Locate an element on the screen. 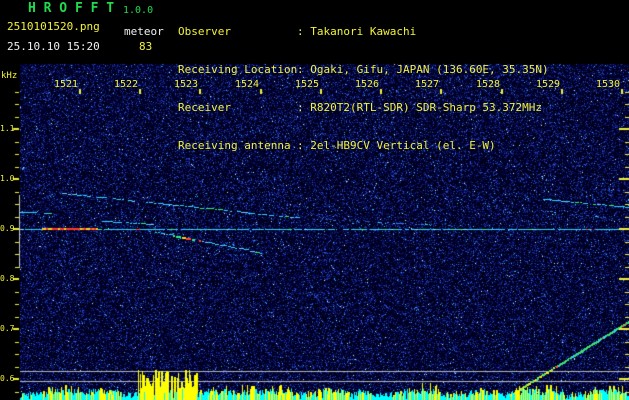 The image size is (629, 400). app-version: 1.0.0 is located at coordinates (138, 10).